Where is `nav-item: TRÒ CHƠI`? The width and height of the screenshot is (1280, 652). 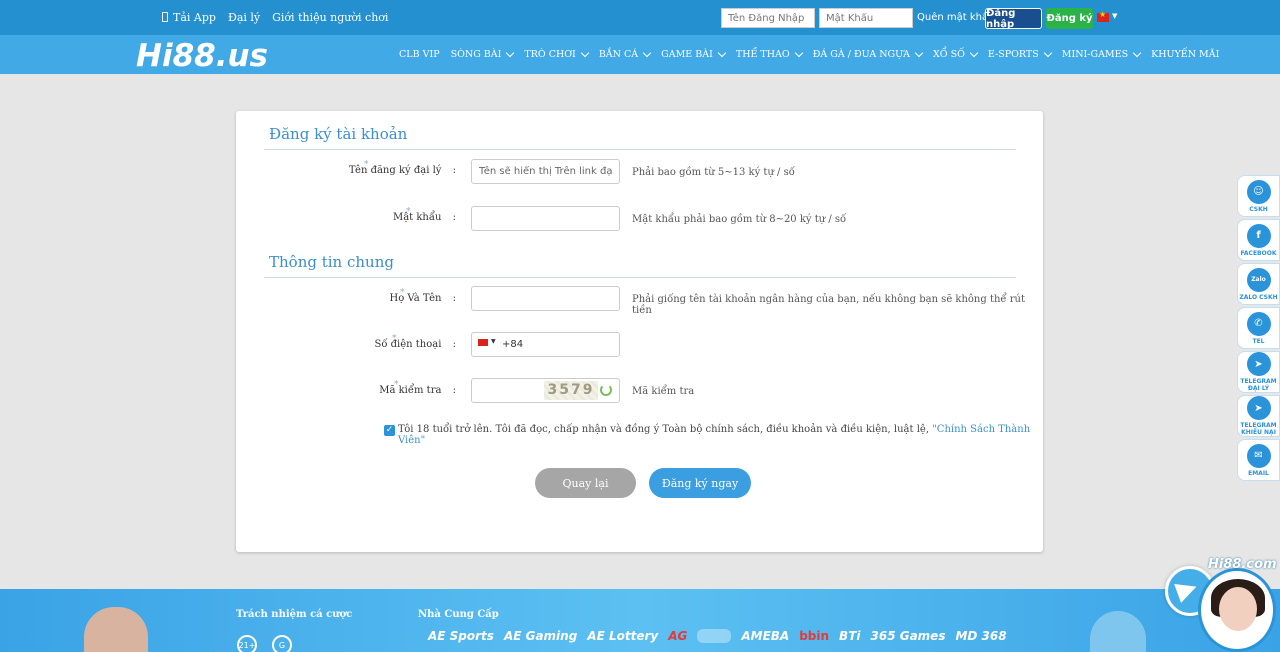 nav-item: TRÒ CHƠI is located at coordinates (557, 54).